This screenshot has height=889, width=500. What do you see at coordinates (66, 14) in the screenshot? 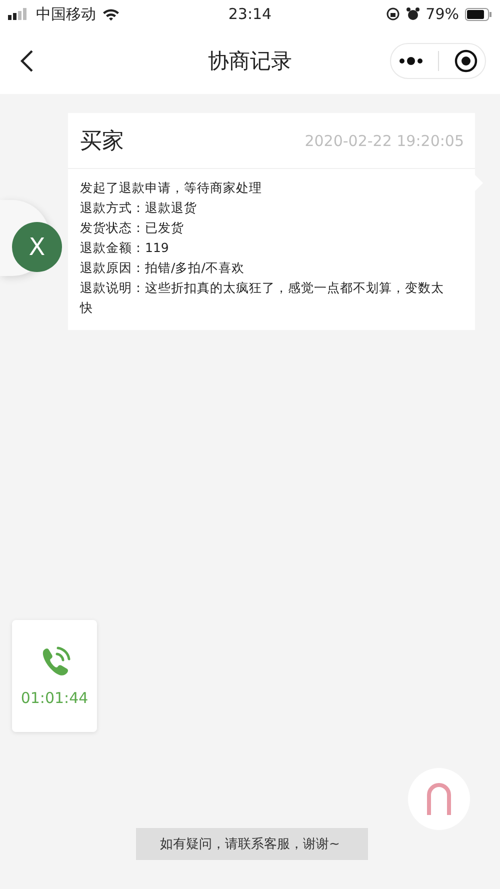
I see `carrier-name: 中国移动` at bounding box center [66, 14].